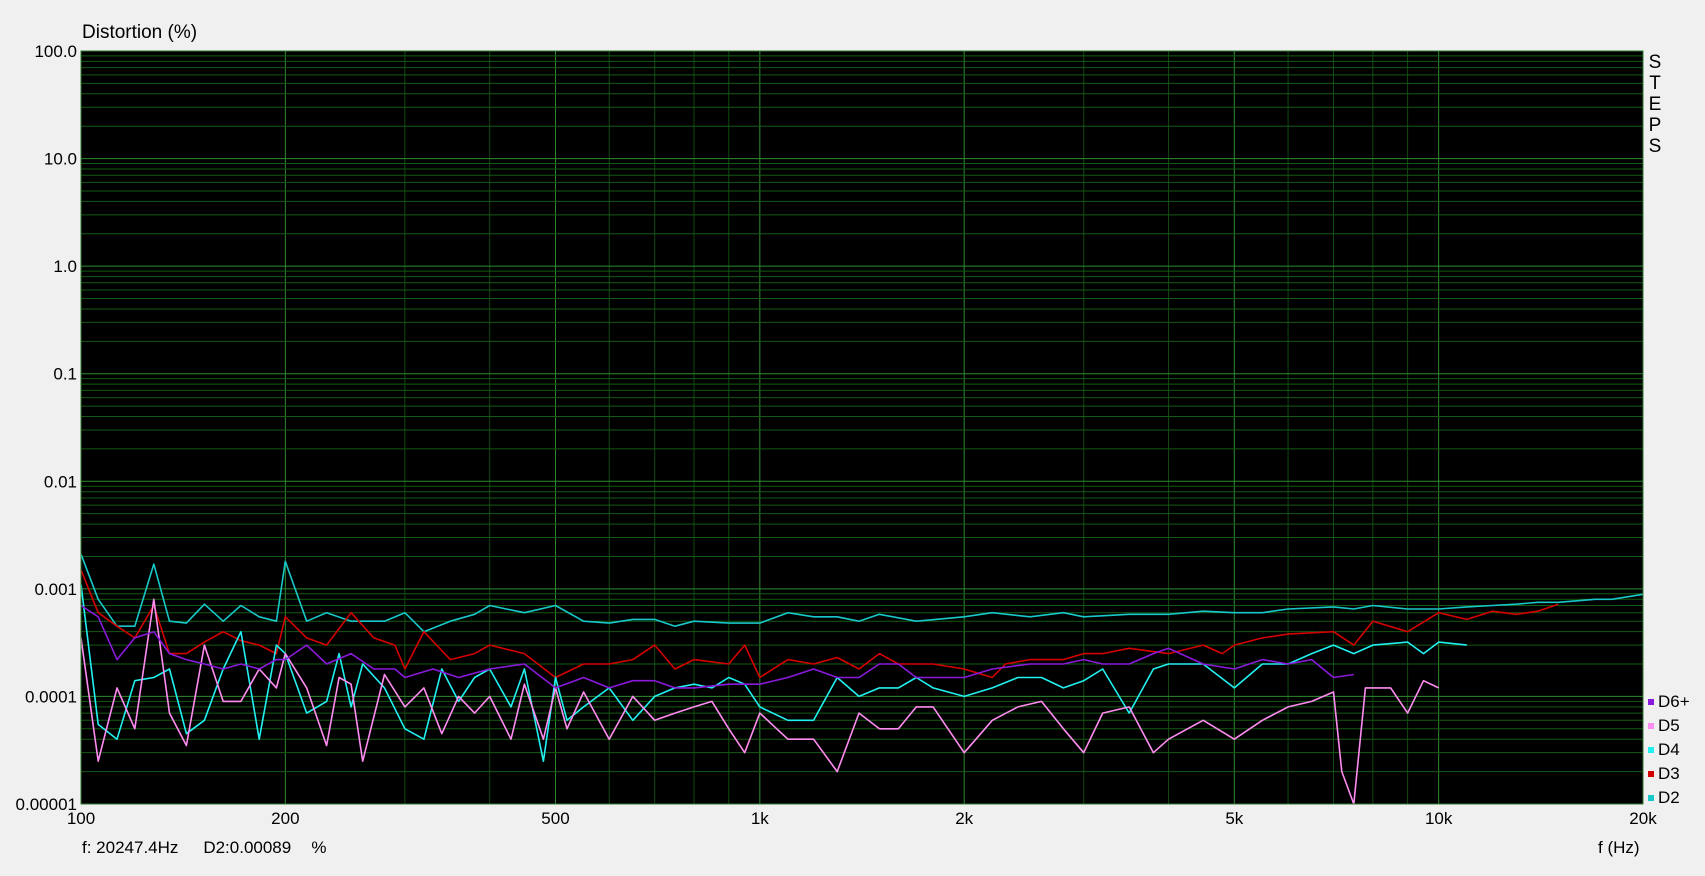 This screenshot has width=1705, height=876. I want to click on steps-letter: T, so click(1655, 83).